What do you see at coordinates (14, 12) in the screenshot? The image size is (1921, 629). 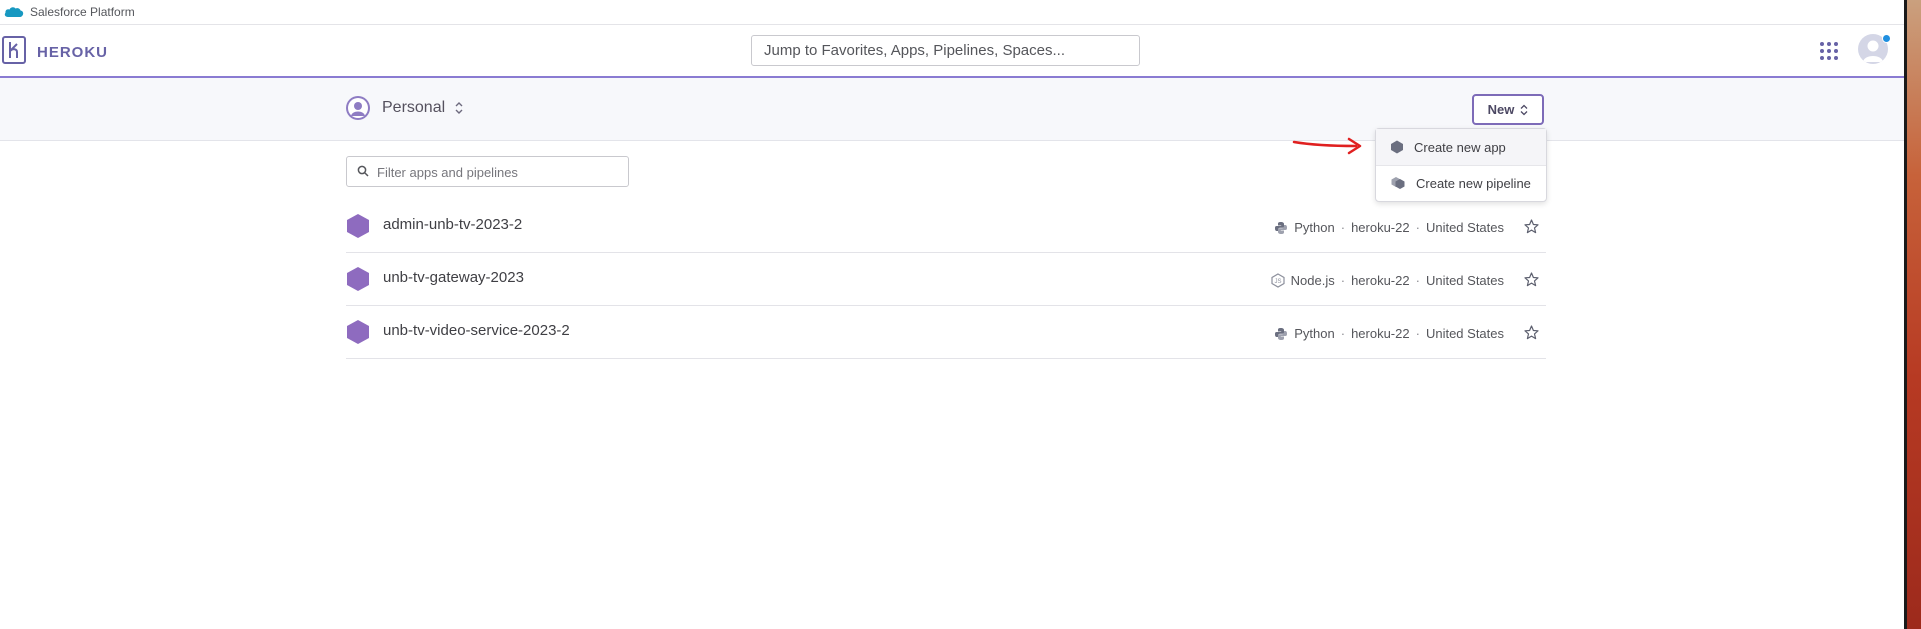 I see `salesforce-cloud-icon` at bounding box center [14, 12].